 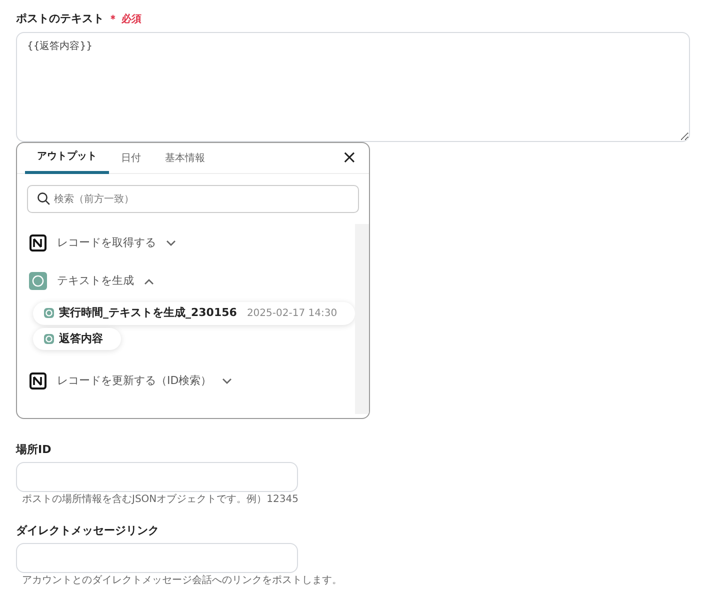 What do you see at coordinates (194, 313) in the screenshot?
I see `output-chip: 実行時間_テキストを生成_230156 2025-02-17 14:30` at bounding box center [194, 313].